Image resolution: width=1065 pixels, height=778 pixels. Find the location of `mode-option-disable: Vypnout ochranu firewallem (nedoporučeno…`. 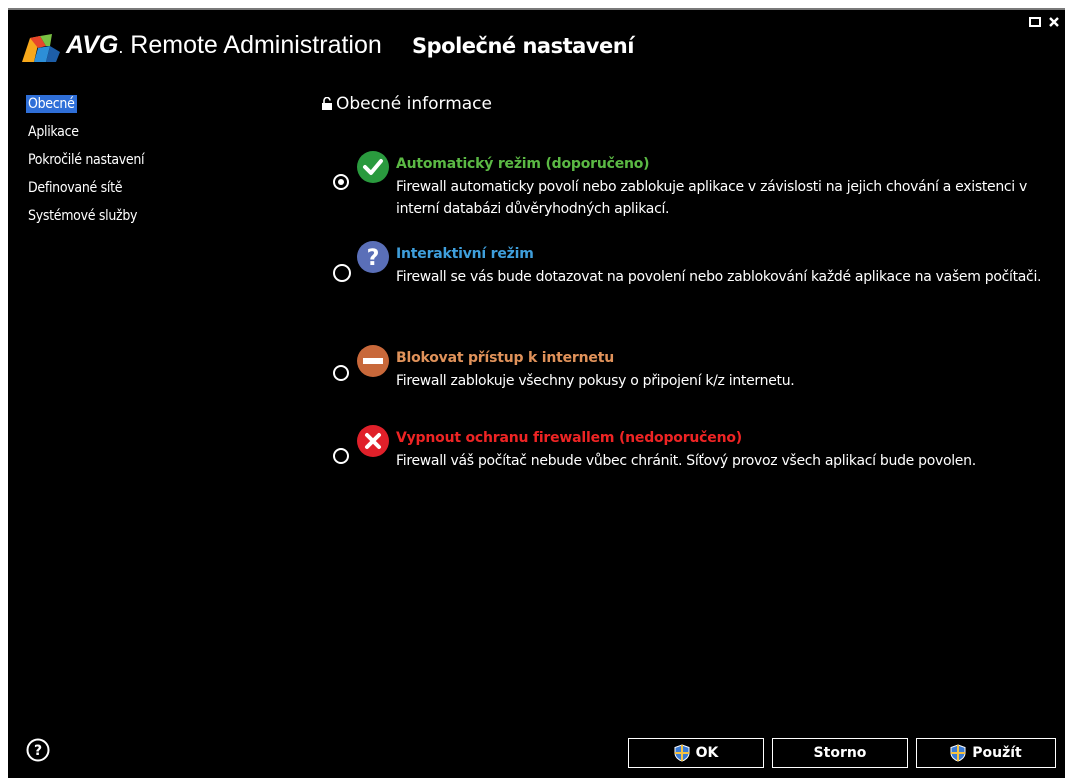

mode-option-disable: Vypnout ochranu firewallem (nedoporučeno… is located at coordinates (695, 459).